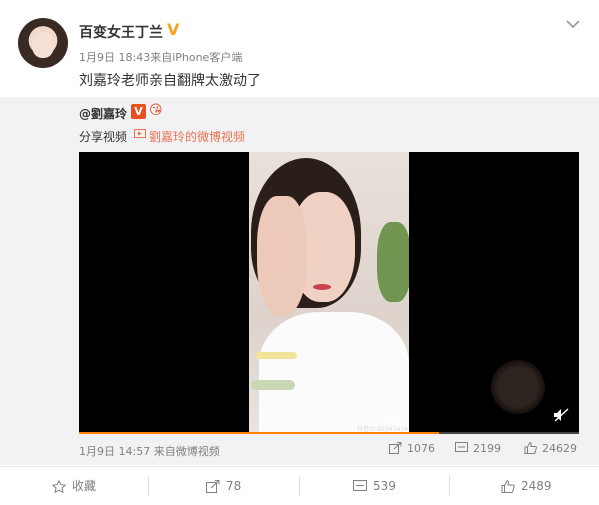  I want to click on kiss-emoji-icon: 😘, so click(156, 110).